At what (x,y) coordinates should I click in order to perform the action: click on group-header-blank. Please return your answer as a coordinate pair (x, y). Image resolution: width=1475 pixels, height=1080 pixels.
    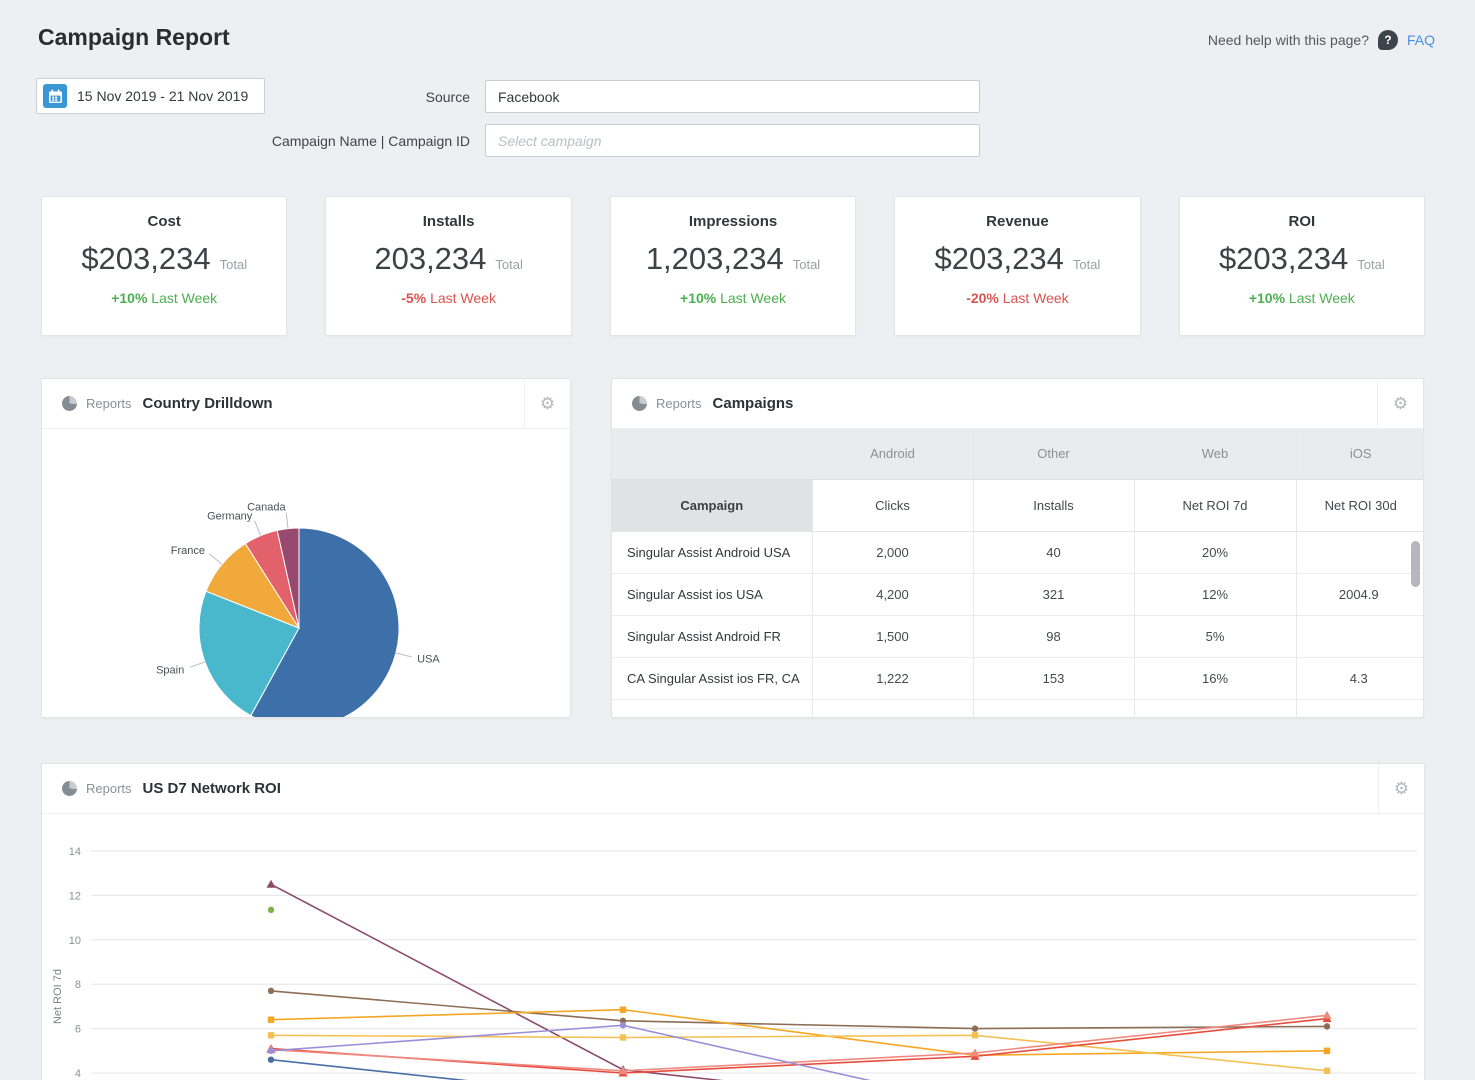
    Looking at the image, I should click on (712, 454).